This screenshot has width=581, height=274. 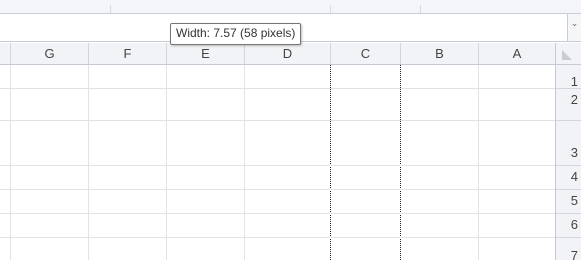 I want to click on column-header-partial, so click(x=5, y=53).